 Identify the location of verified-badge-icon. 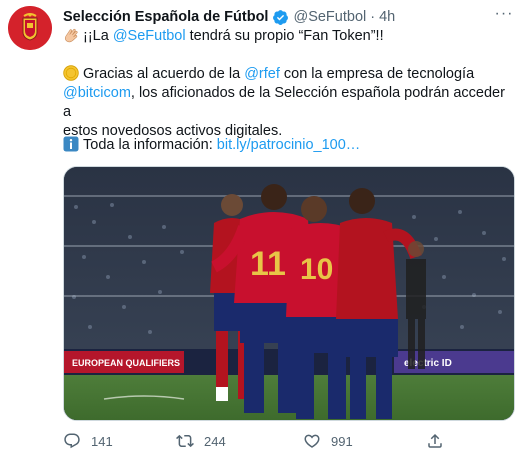
(280, 17).